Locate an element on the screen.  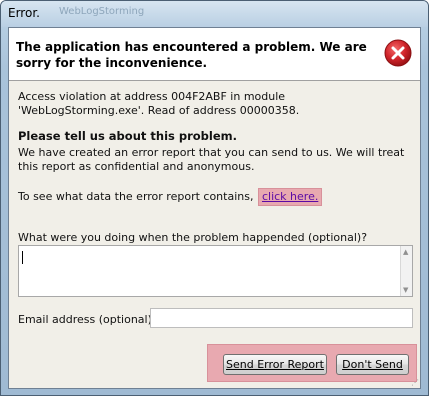
email-field is located at coordinates (281, 318).